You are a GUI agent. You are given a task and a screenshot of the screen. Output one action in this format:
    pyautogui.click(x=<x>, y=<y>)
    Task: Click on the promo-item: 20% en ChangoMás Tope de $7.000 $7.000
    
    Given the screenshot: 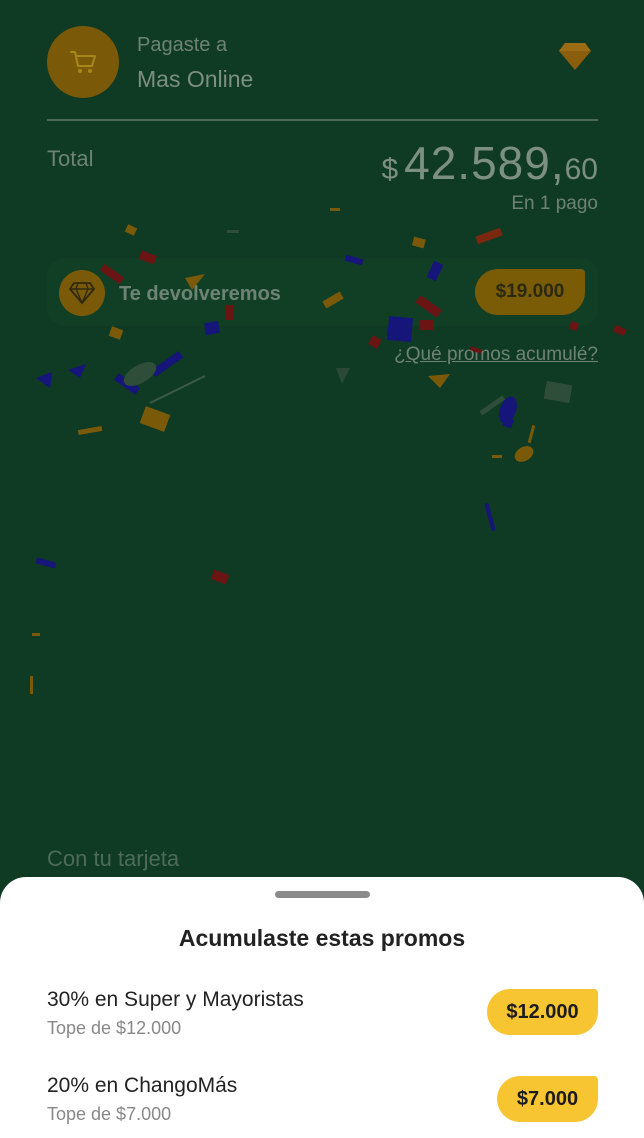 What is the action you would take?
    pyautogui.click(x=322, y=1099)
    